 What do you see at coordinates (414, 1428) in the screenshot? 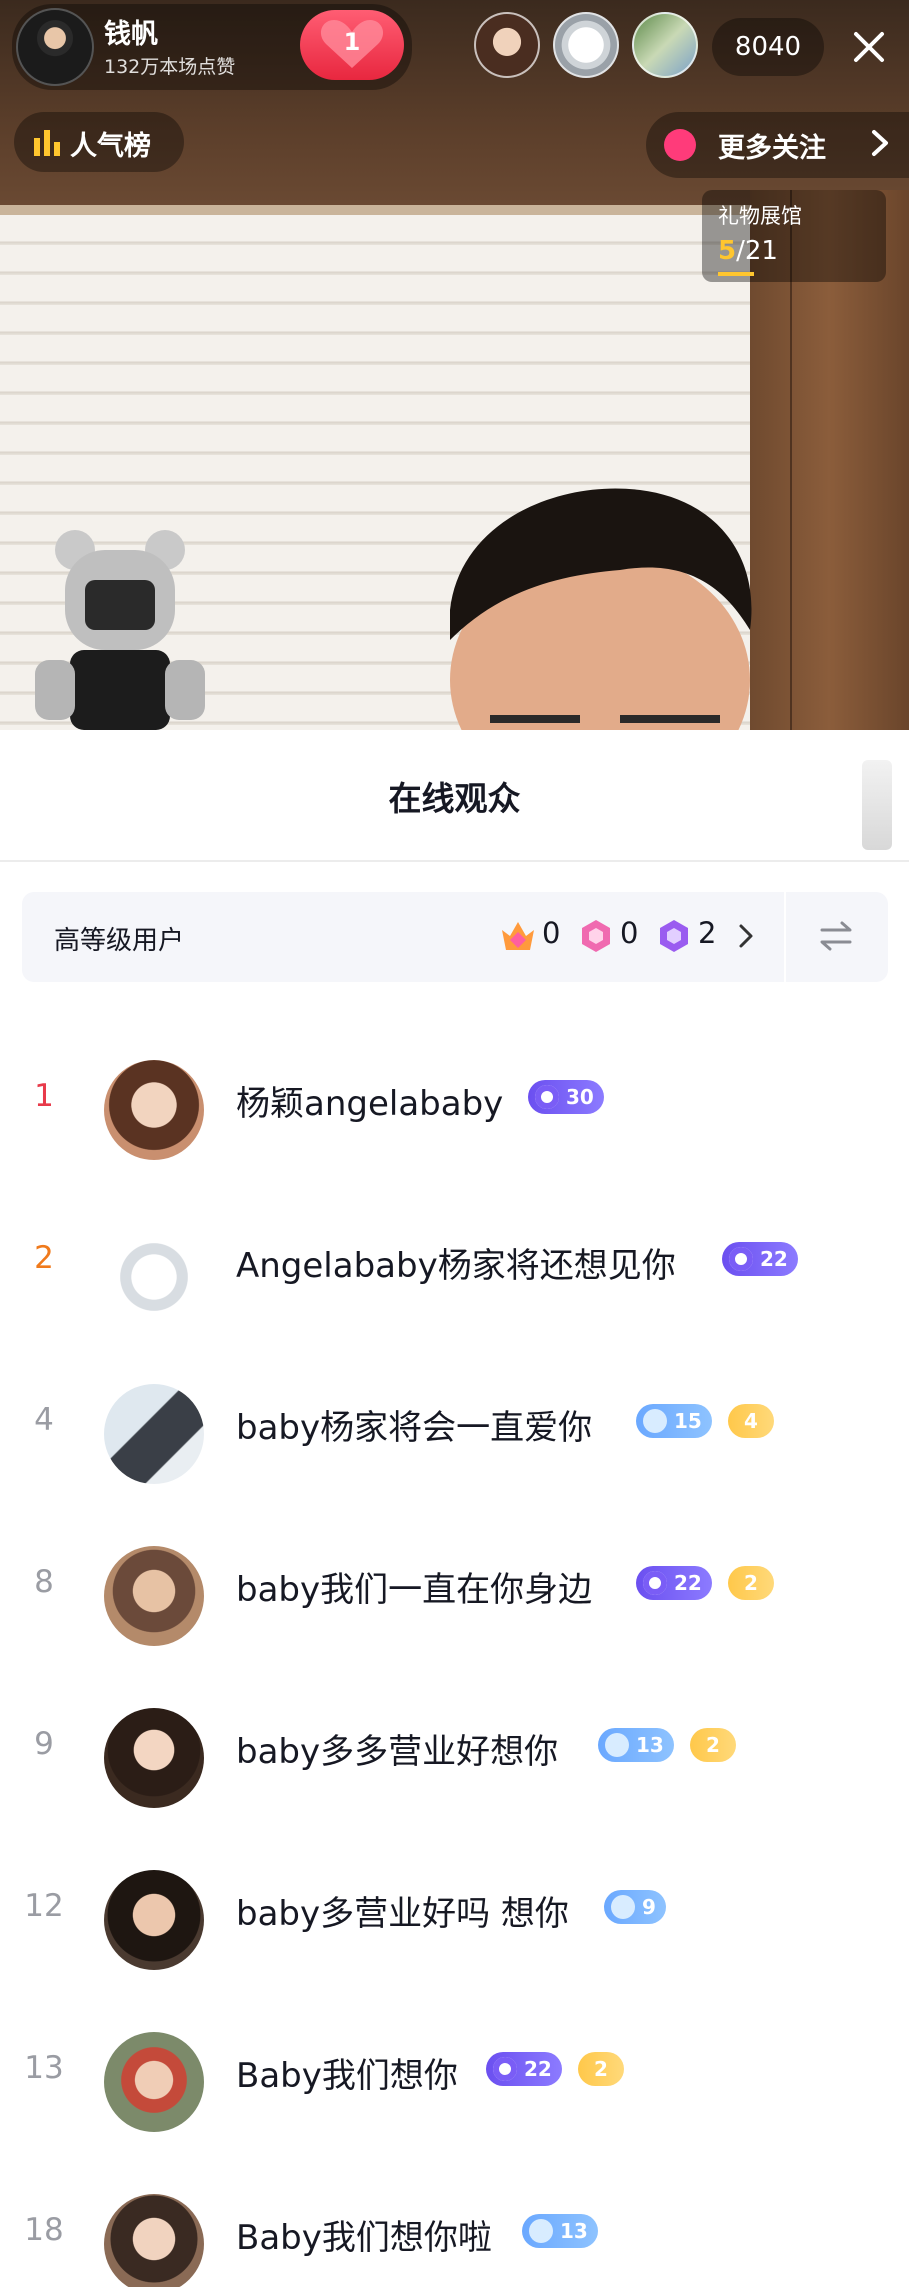
I see `audience-name: baby杨家将会一直爱你` at bounding box center [414, 1428].